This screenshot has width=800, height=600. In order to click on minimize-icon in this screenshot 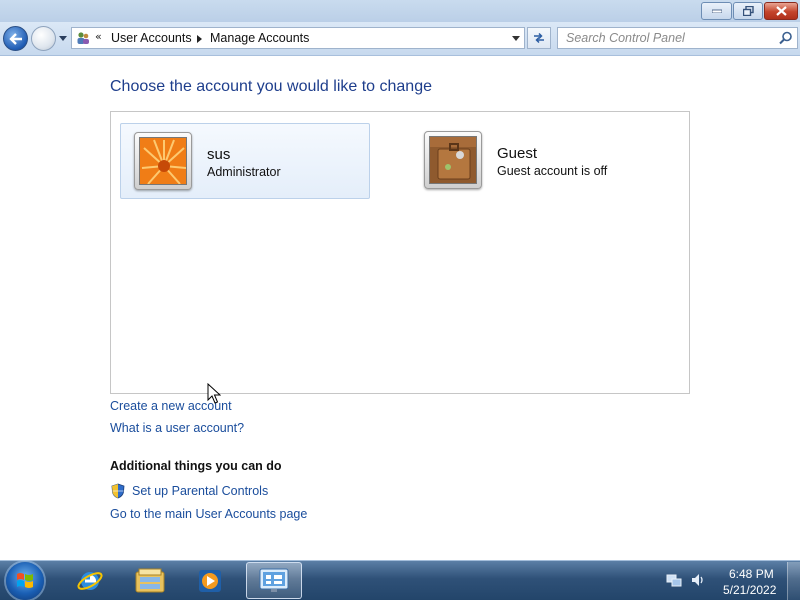, I will do `click(716, 11)`.